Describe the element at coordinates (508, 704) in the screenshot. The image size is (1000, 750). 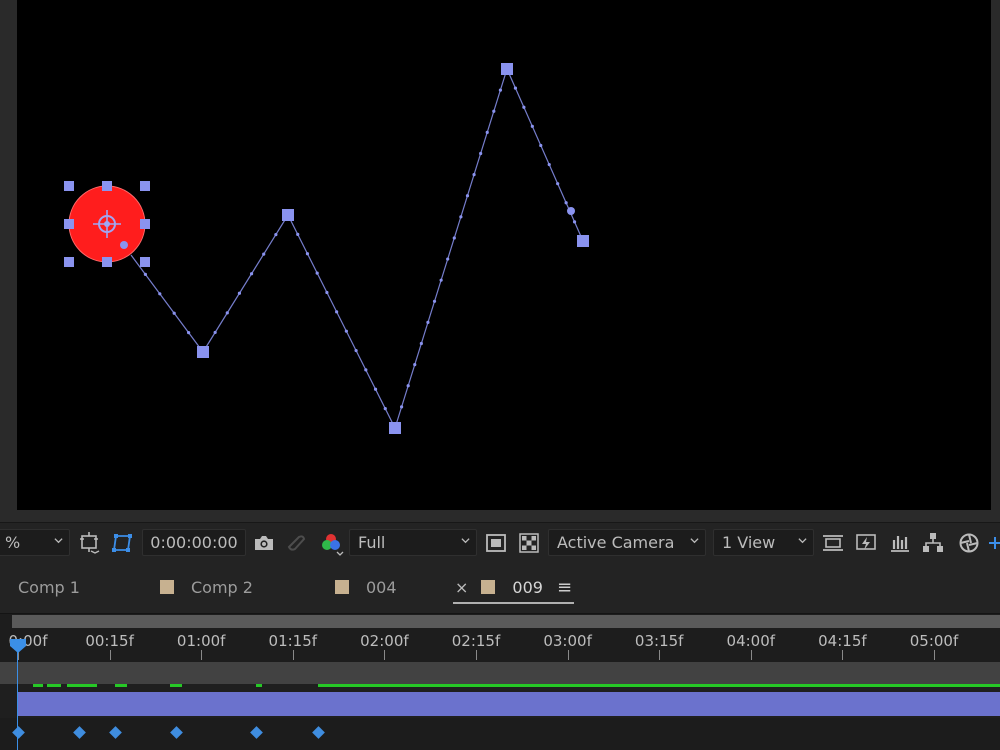
I see `layer-duration-bar` at that location.